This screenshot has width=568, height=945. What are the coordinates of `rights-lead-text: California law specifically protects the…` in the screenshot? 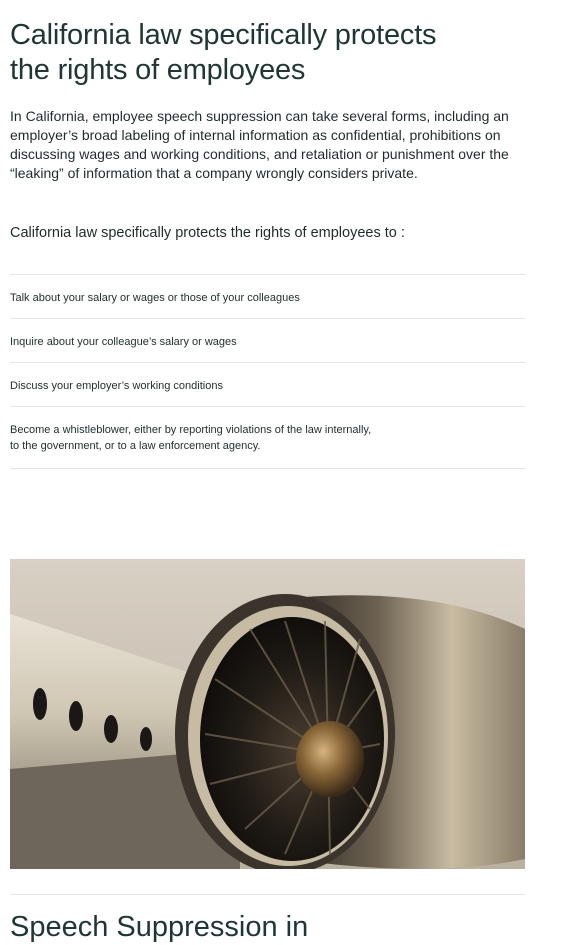 It's located at (207, 233).